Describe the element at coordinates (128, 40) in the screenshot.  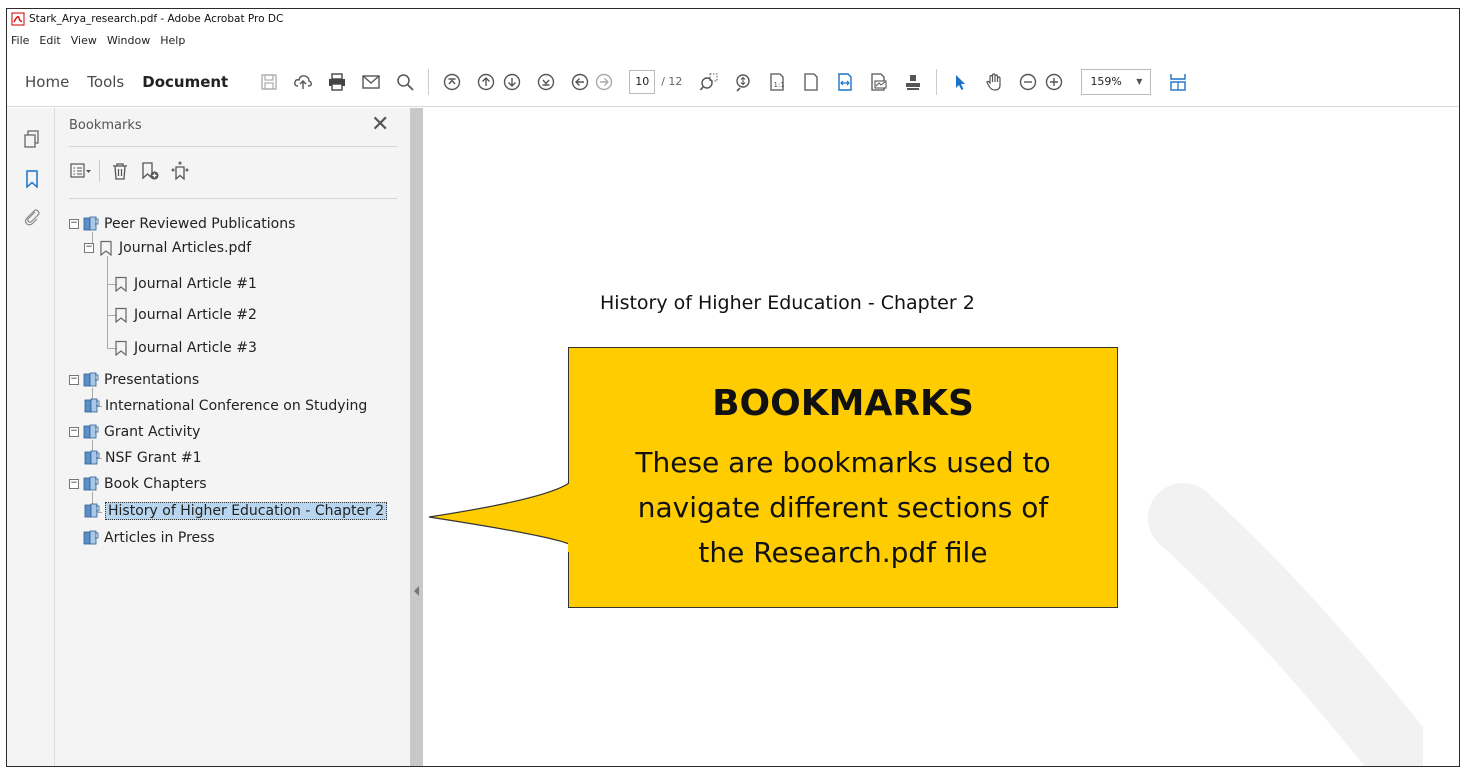
I see `menu-window: Window` at that location.